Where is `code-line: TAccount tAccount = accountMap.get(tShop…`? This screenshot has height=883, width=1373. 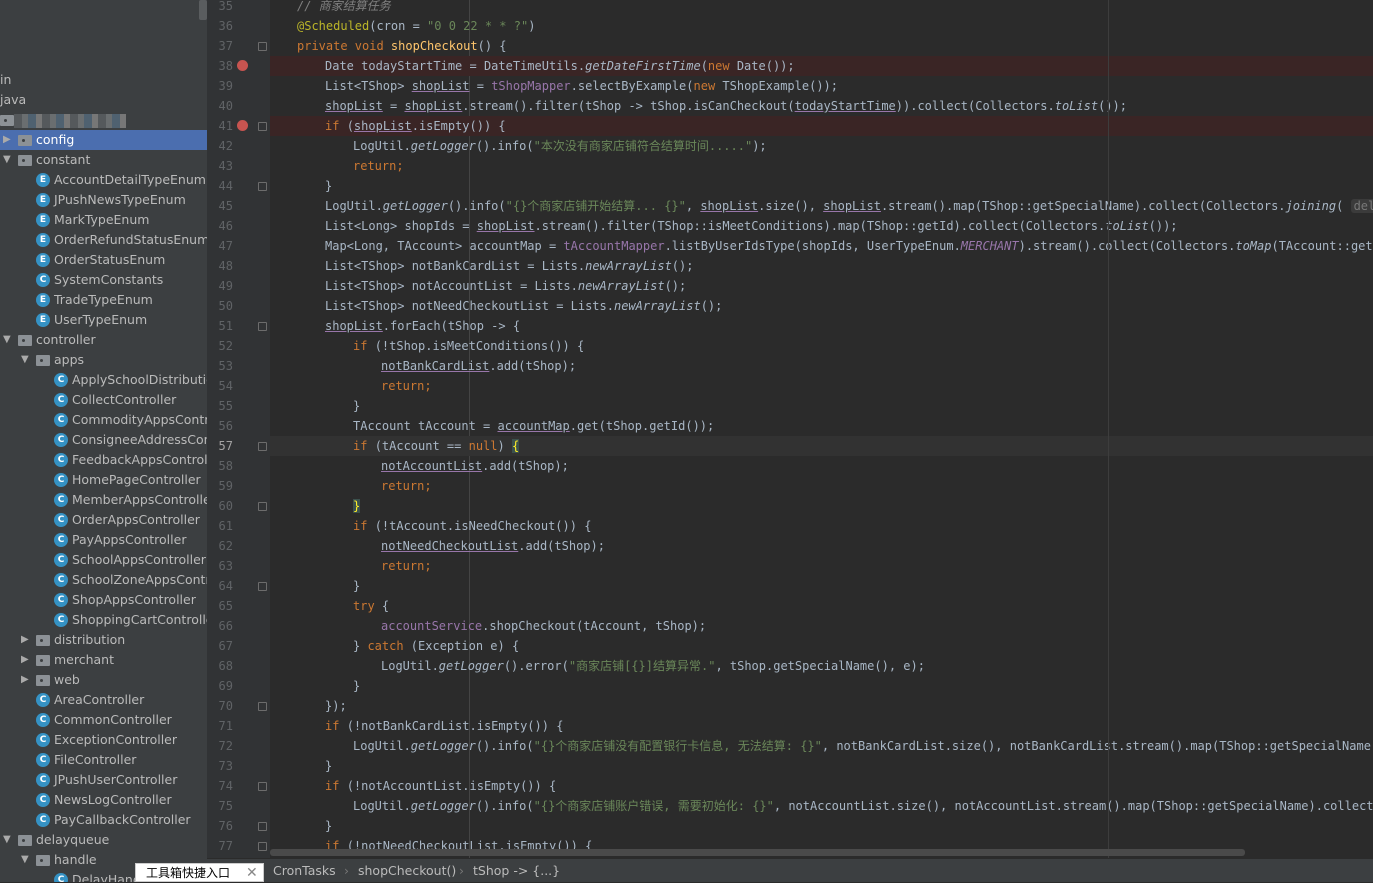 code-line: TAccount tAccount = accountMap.get(tShop… is located at coordinates (821, 426).